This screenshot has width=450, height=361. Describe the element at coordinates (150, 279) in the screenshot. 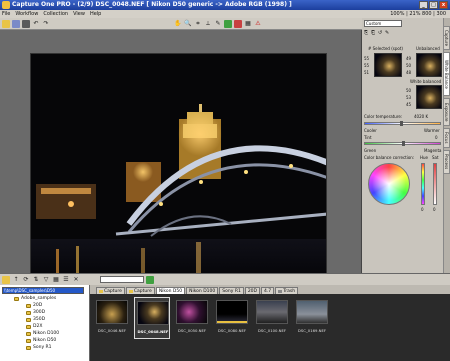

I see `capture-folder-icon` at that location.